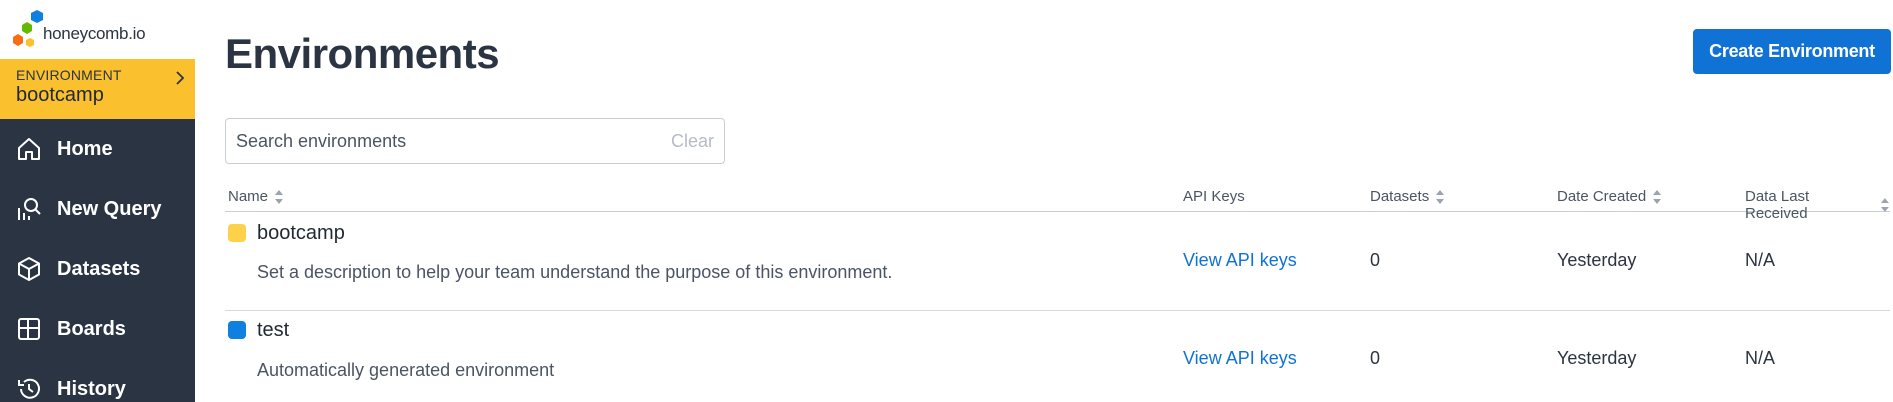  What do you see at coordinates (29, 209) in the screenshot?
I see `query-icon` at bounding box center [29, 209].